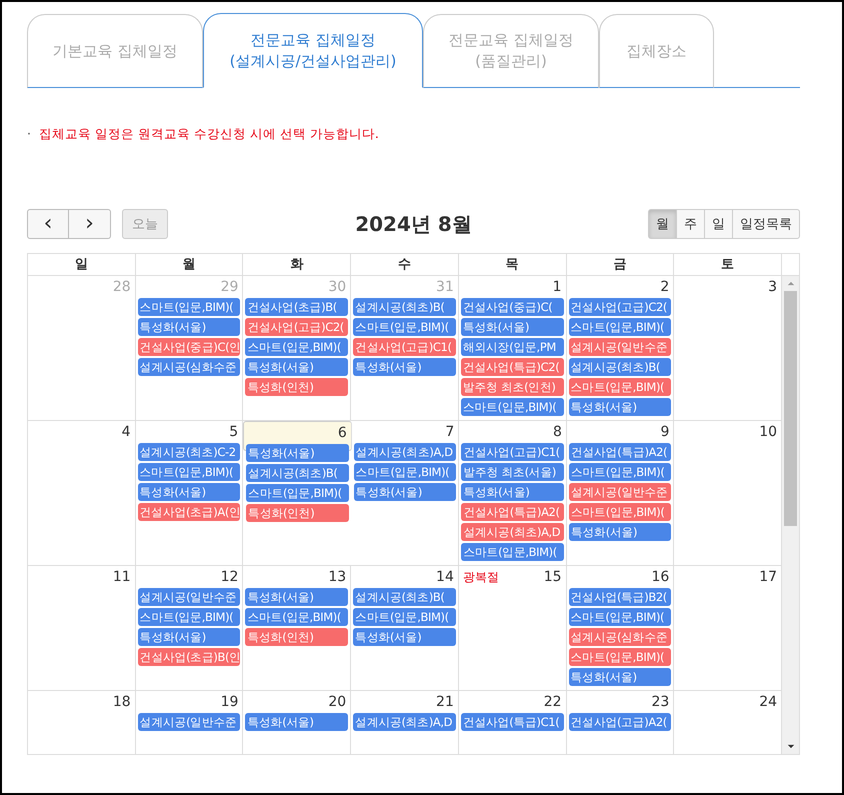  What do you see at coordinates (766, 224) in the screenshot?
I see `view-button: 일정목록` at bounding box center [766, 224].